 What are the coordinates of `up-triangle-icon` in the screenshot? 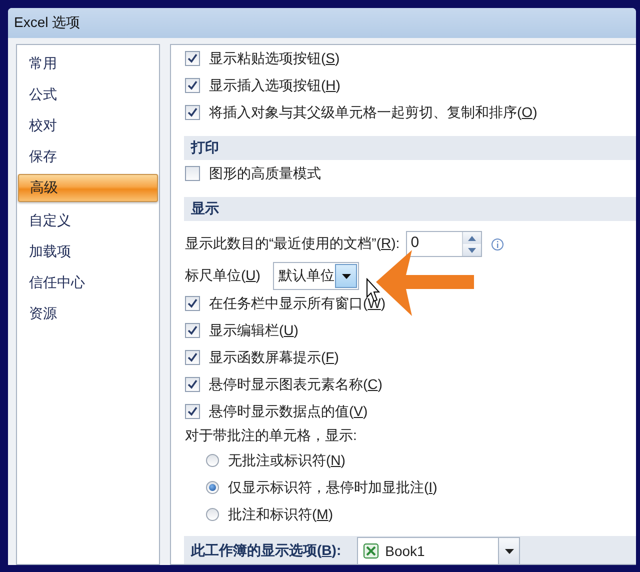 It's located at (472, 238).